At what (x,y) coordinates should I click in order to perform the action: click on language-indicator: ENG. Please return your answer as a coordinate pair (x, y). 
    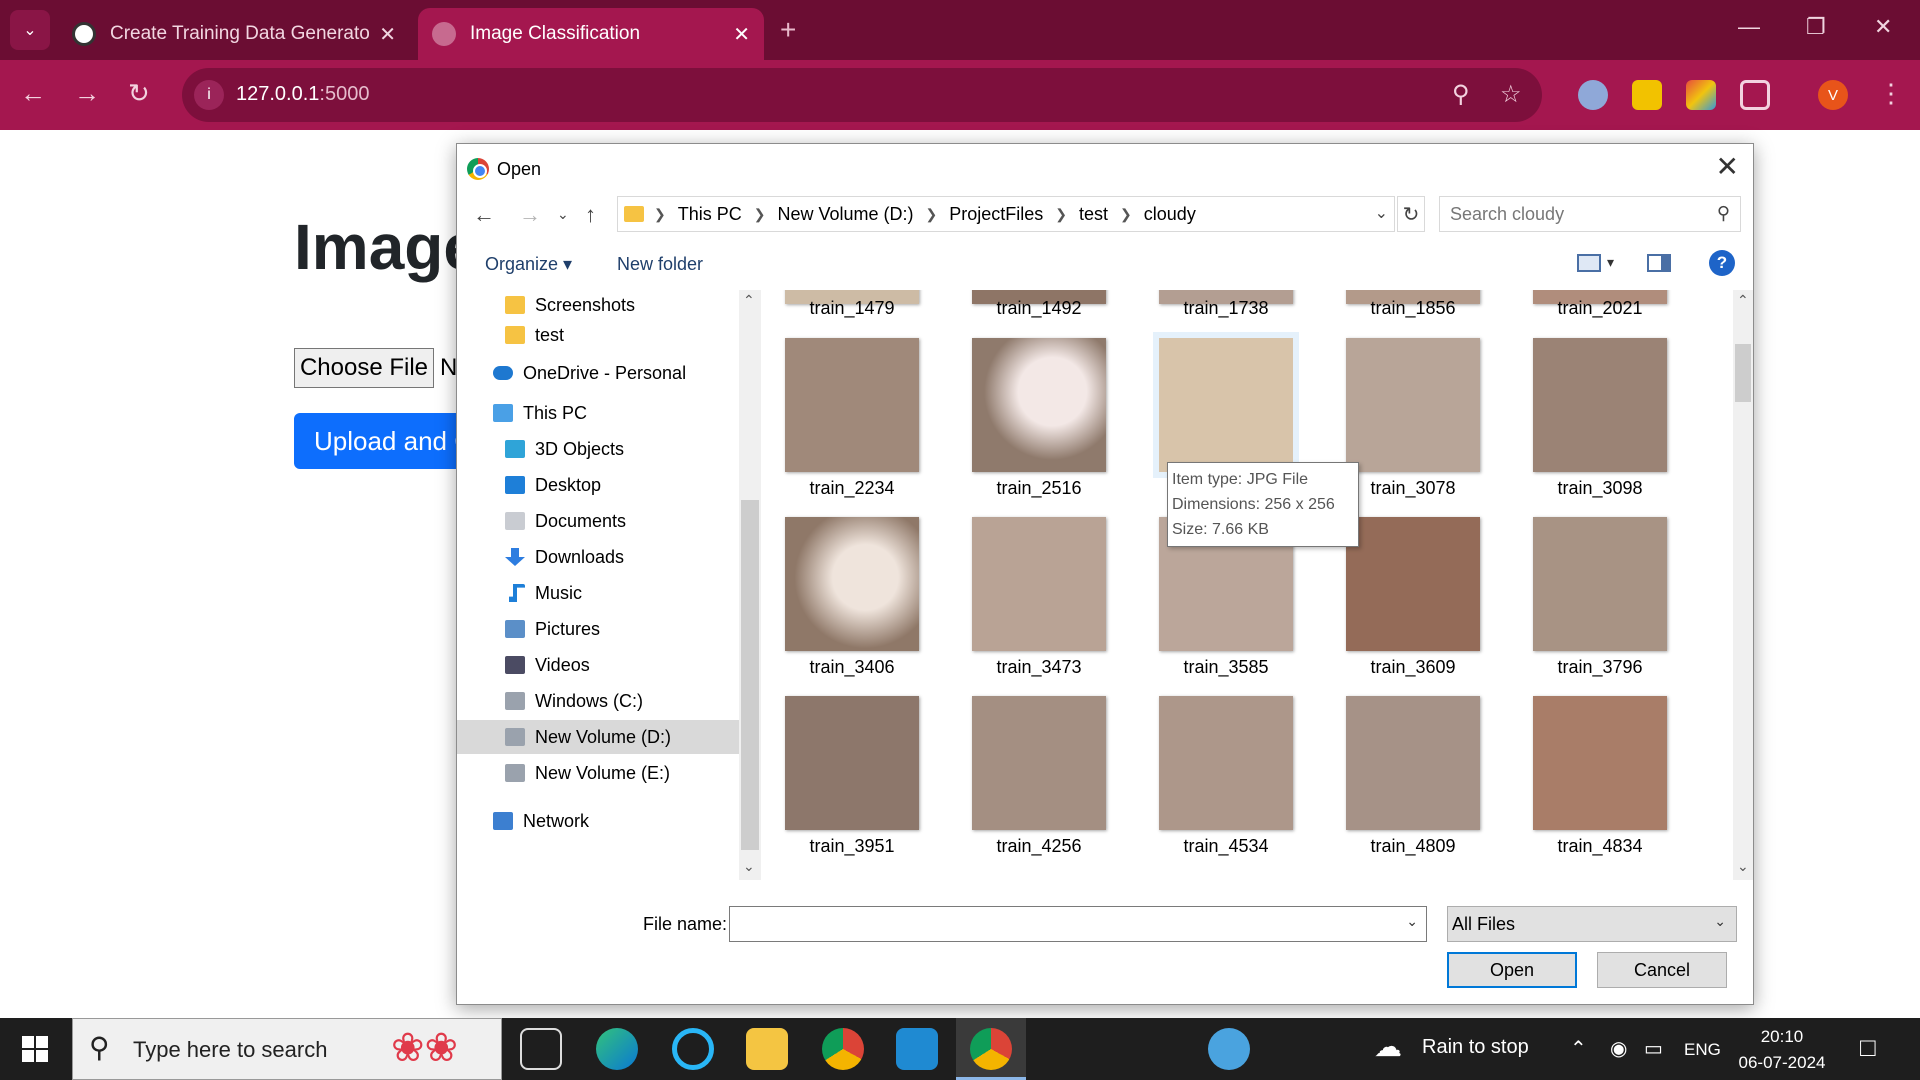
    Looking at the image, I should click on (1702, 1050).